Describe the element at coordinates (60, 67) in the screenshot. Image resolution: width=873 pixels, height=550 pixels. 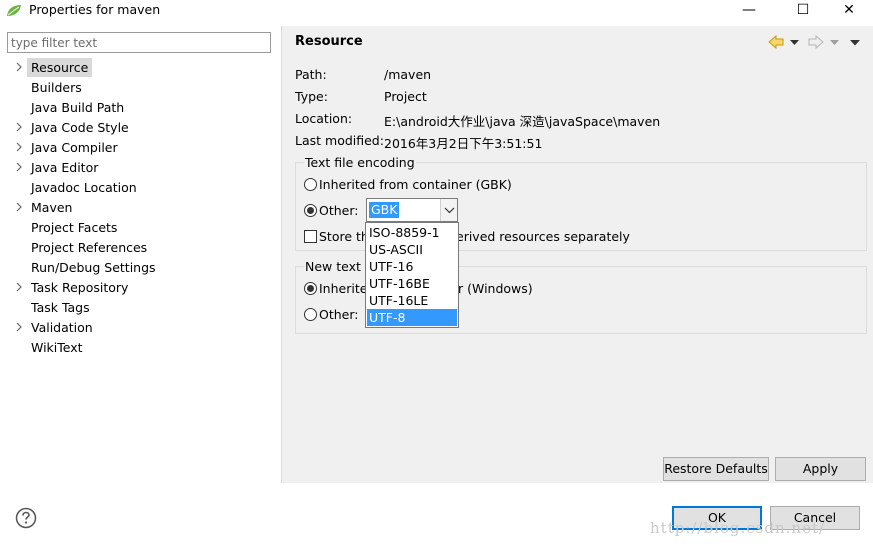
I see `nav-item-label: Resource` at that location.